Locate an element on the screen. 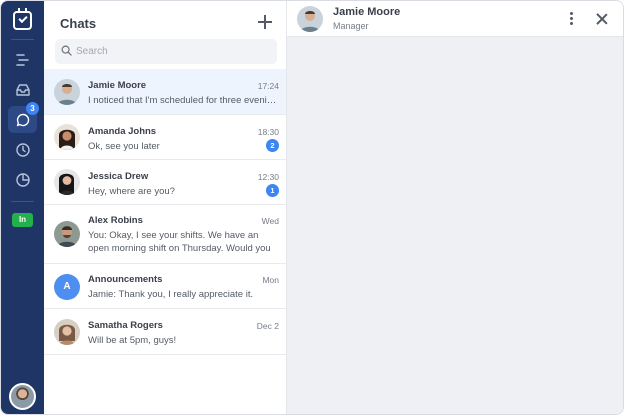  nav-inbox-button is located at coordinates (22, 89).